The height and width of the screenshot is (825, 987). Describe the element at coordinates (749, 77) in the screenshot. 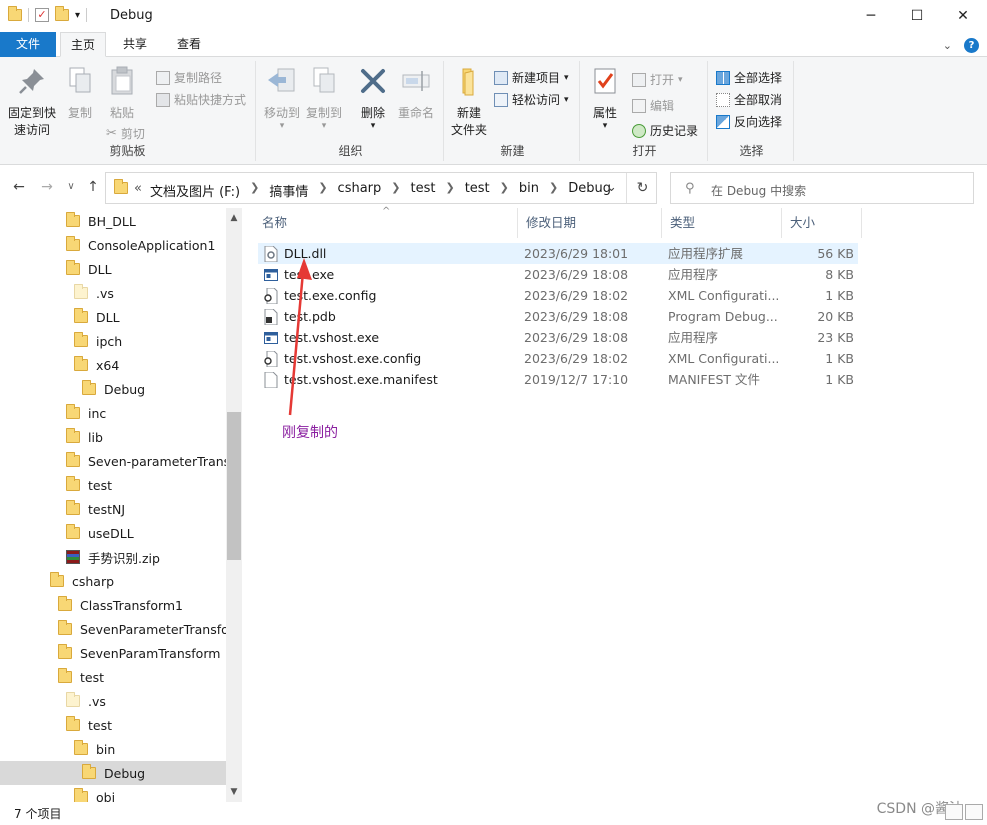

I see `select-all-button: 全部选择` at that location.